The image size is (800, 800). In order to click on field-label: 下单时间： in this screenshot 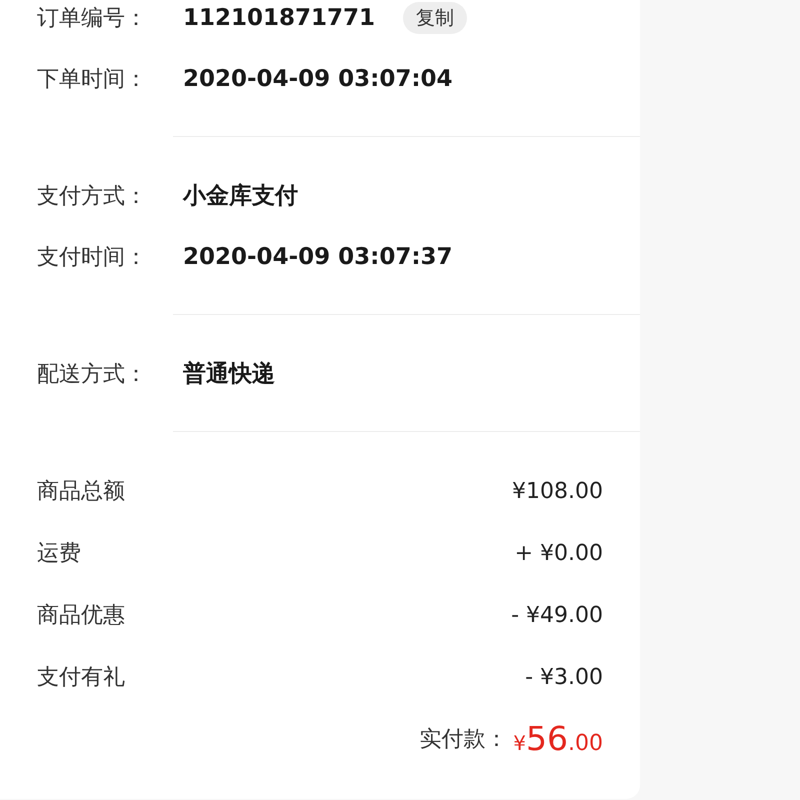, I will do `click(92, 80)`.